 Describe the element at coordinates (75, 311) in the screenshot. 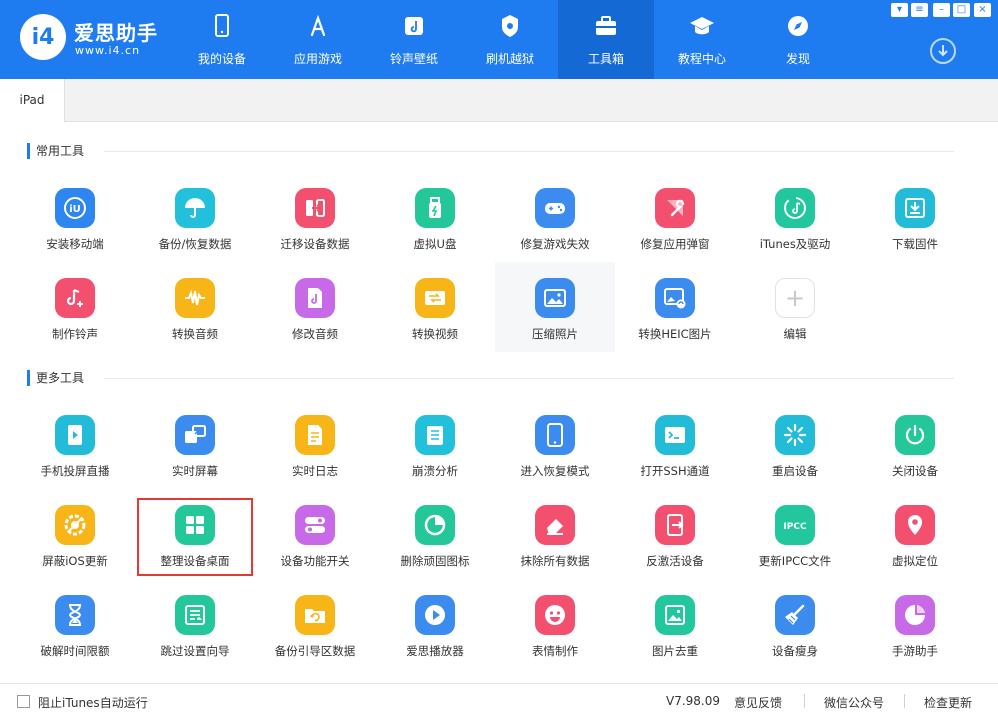

I see `tool-make-ringtone: 制作铃声` at that location.